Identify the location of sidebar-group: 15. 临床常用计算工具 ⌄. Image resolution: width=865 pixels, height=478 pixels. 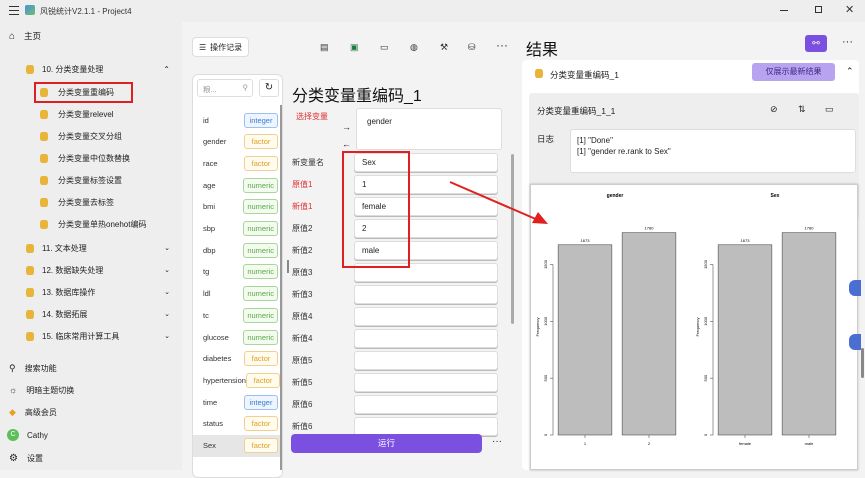
(100, 336).